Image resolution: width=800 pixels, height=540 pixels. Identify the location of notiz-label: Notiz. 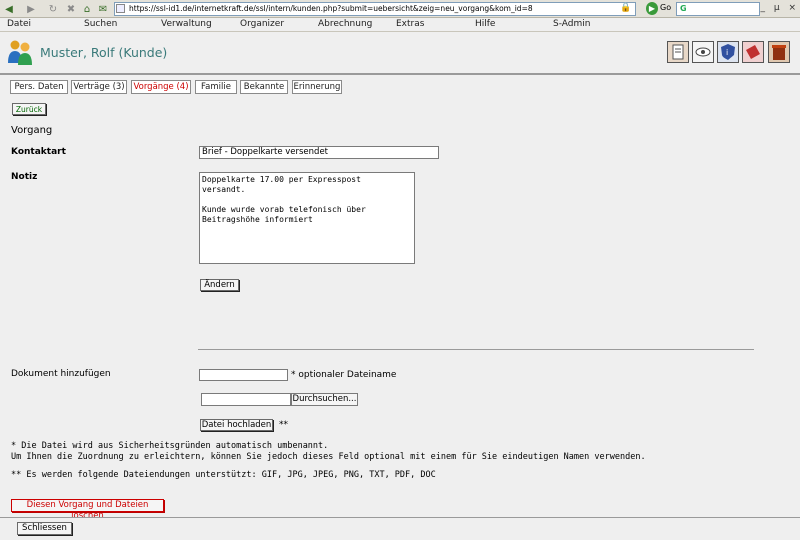
(24, 177).